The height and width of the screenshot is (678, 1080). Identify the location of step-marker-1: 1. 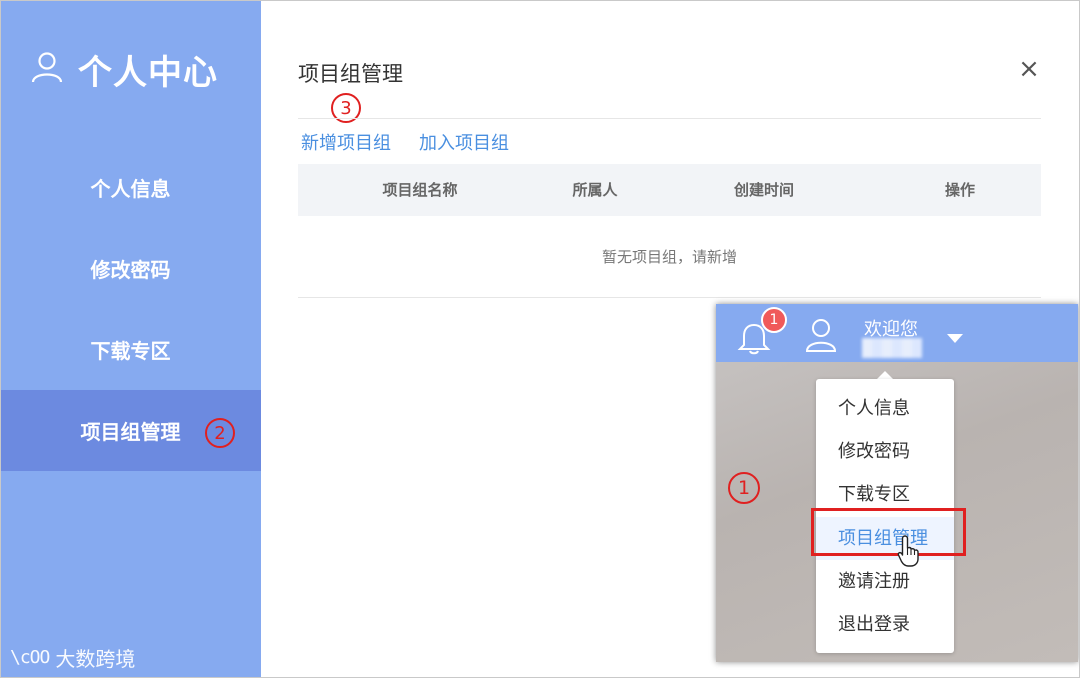
(744, 488).